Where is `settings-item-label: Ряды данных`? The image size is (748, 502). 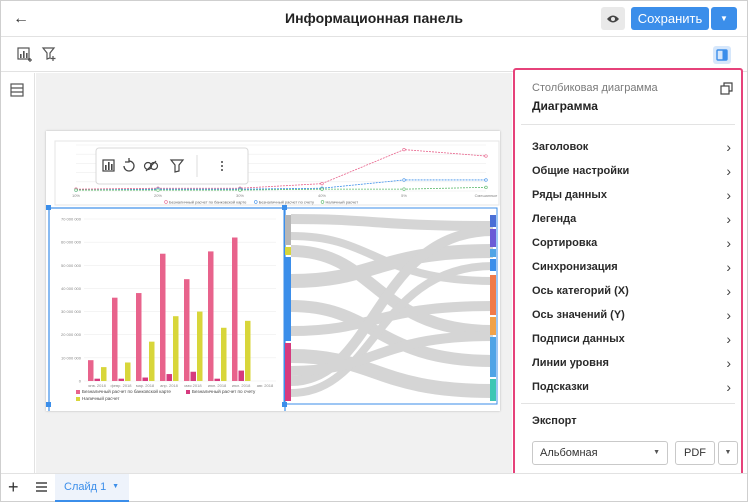 settings-item-label: Ряды данных is located at coordinates (569, 195).